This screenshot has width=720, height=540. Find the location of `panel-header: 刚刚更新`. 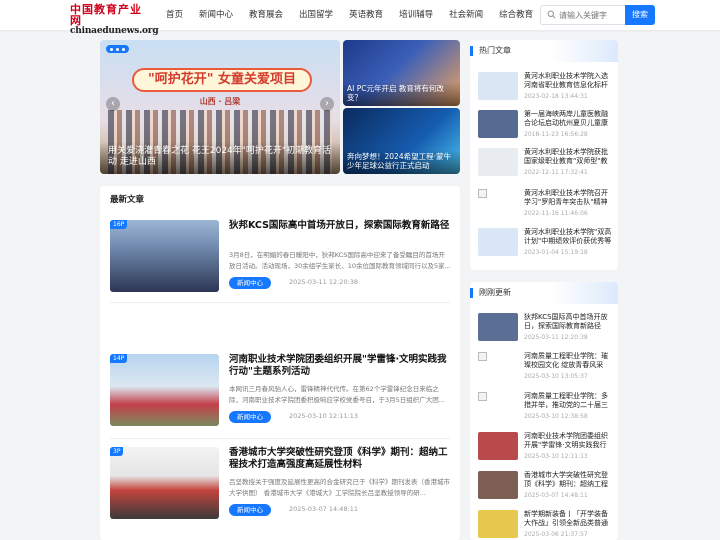

panel-header: 刚刚更新 is located at coordinates (544, 293).